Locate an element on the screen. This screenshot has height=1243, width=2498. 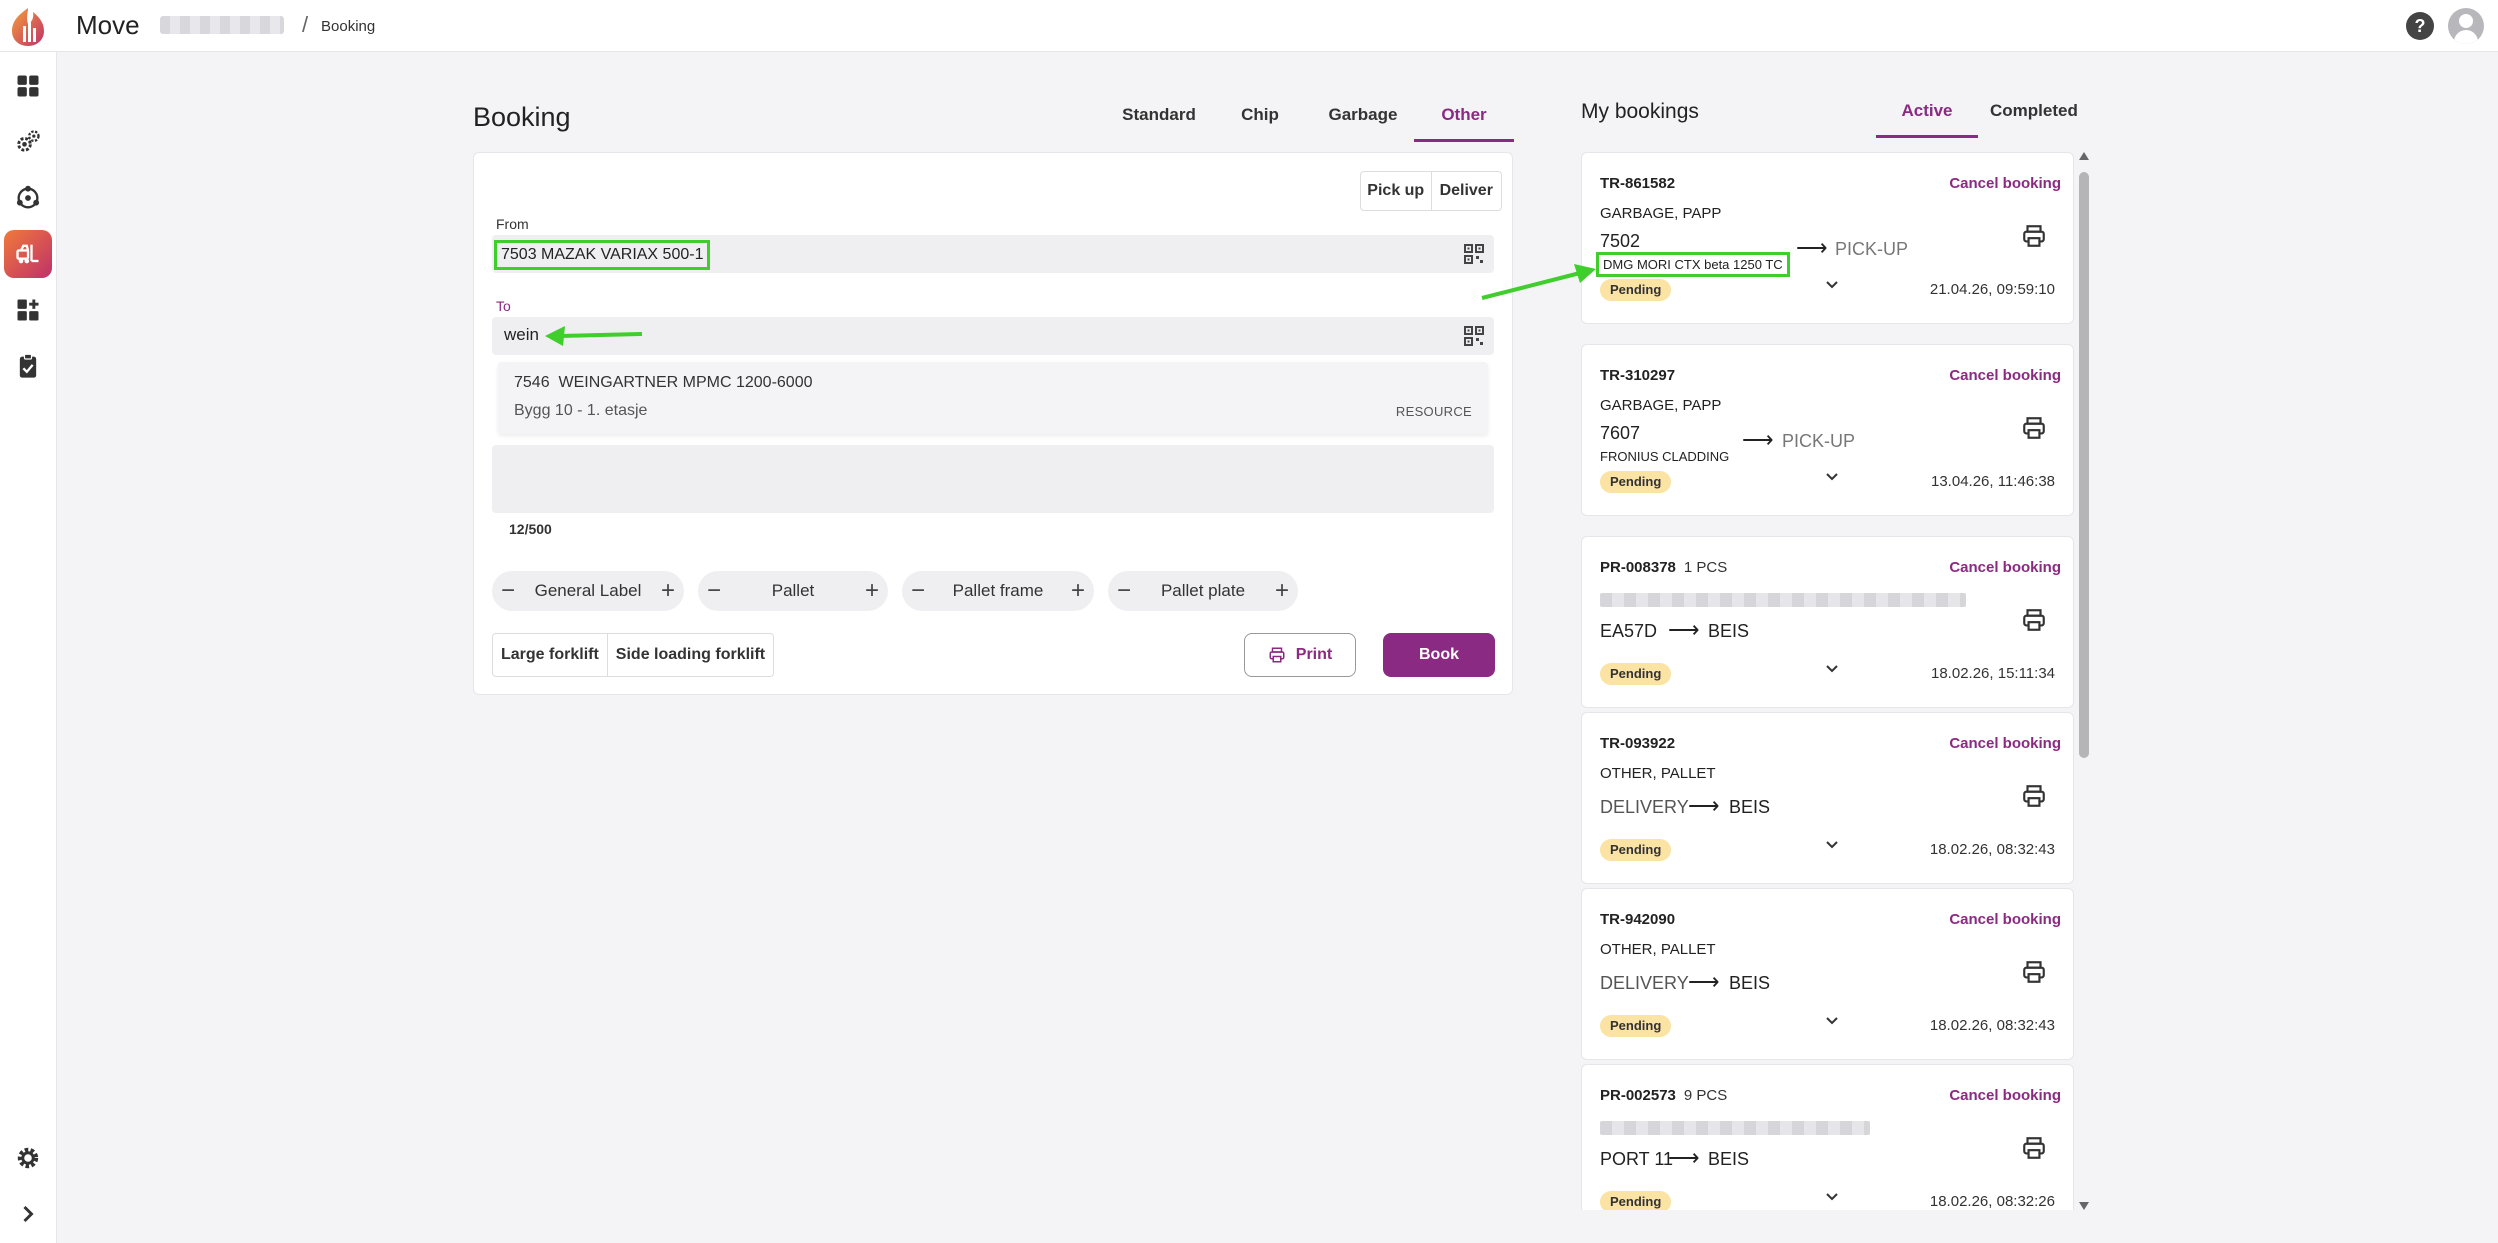
notes-textarea is located at coordinates (993, 479).